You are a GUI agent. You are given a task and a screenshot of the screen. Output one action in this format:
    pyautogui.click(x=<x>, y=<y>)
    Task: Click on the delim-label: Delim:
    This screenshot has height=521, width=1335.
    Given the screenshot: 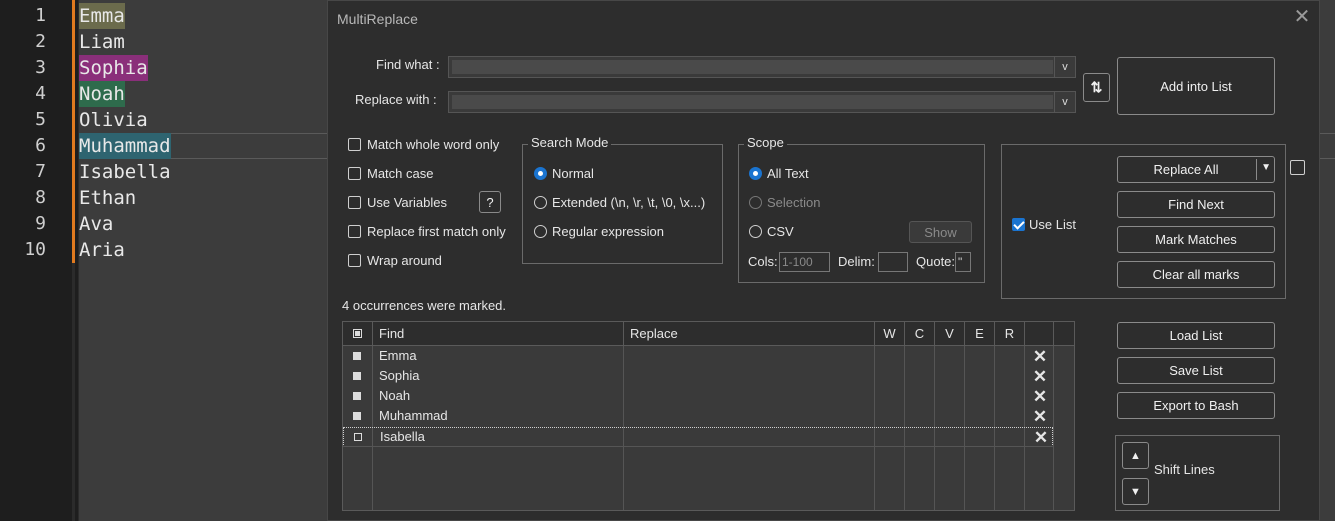 What is the action you would take?
    pyautogui.click(x=856, y=261)
    